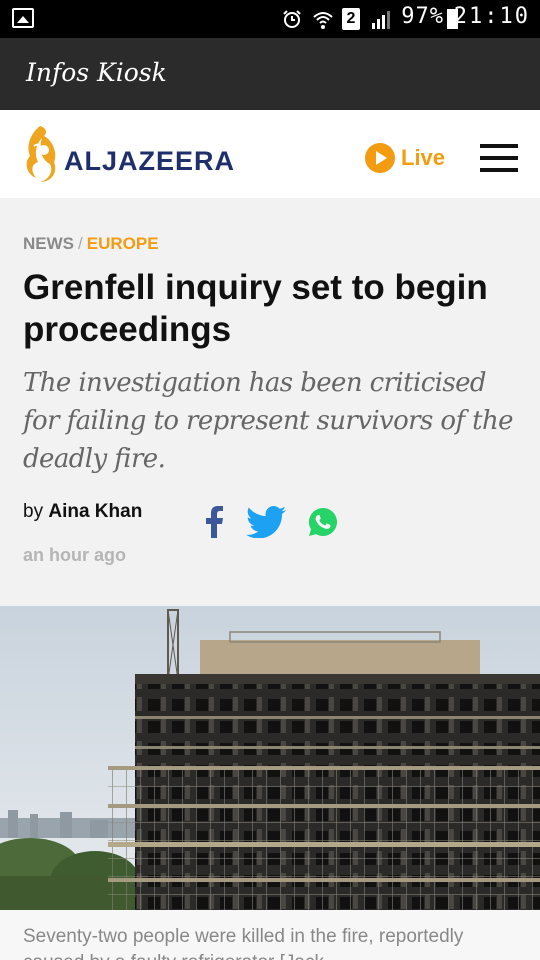 The image size is (540, 960). I want to click on gallery-icon, so click(23, 18).